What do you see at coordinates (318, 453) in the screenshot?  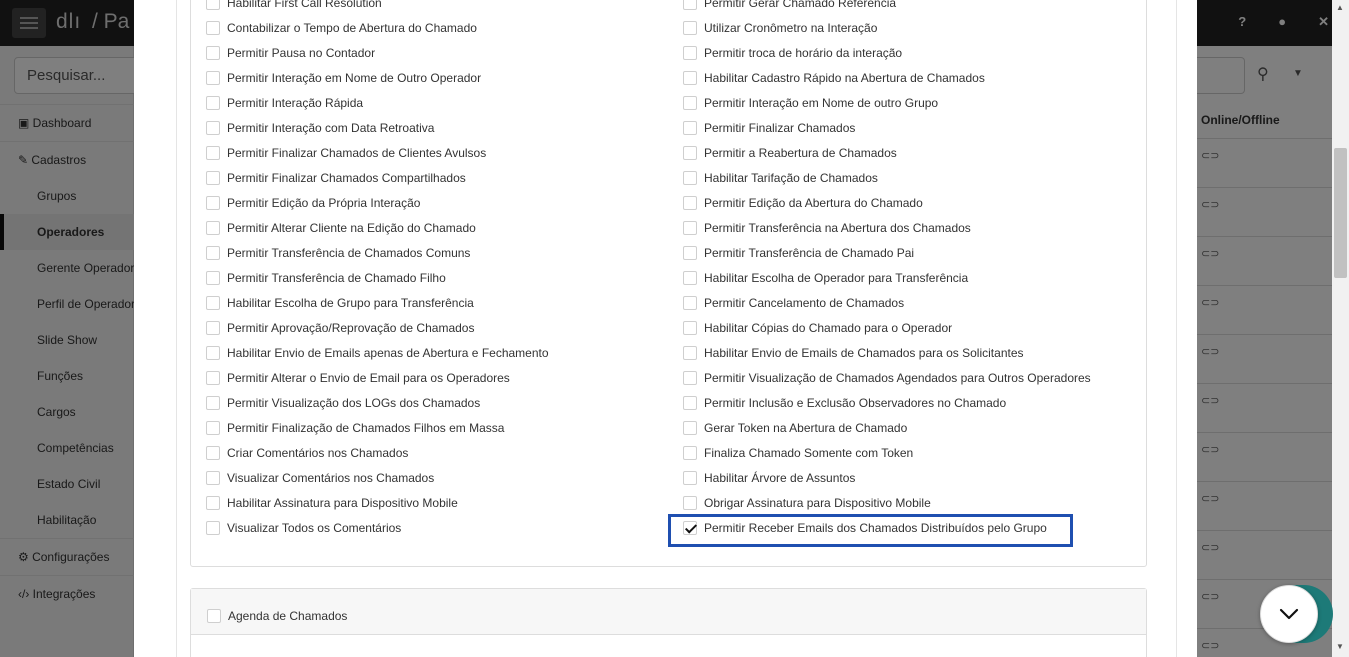 I see `checkbox-label: Criar Comentários nos Chamados` at bounding box center [318, 453].